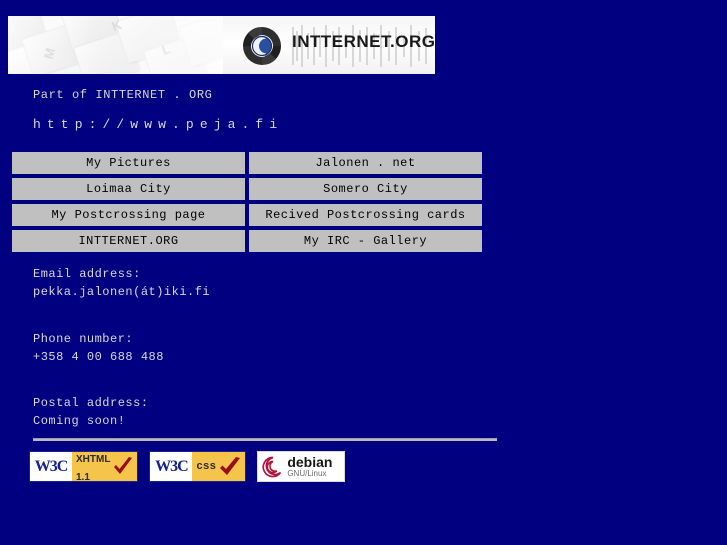 Image resolution: width=727 pixels, height=545 pixels. What do you see at coordinates (265, 439) in the screenshot?
I see `horizontal-divider` at bounding box center [265, 439].